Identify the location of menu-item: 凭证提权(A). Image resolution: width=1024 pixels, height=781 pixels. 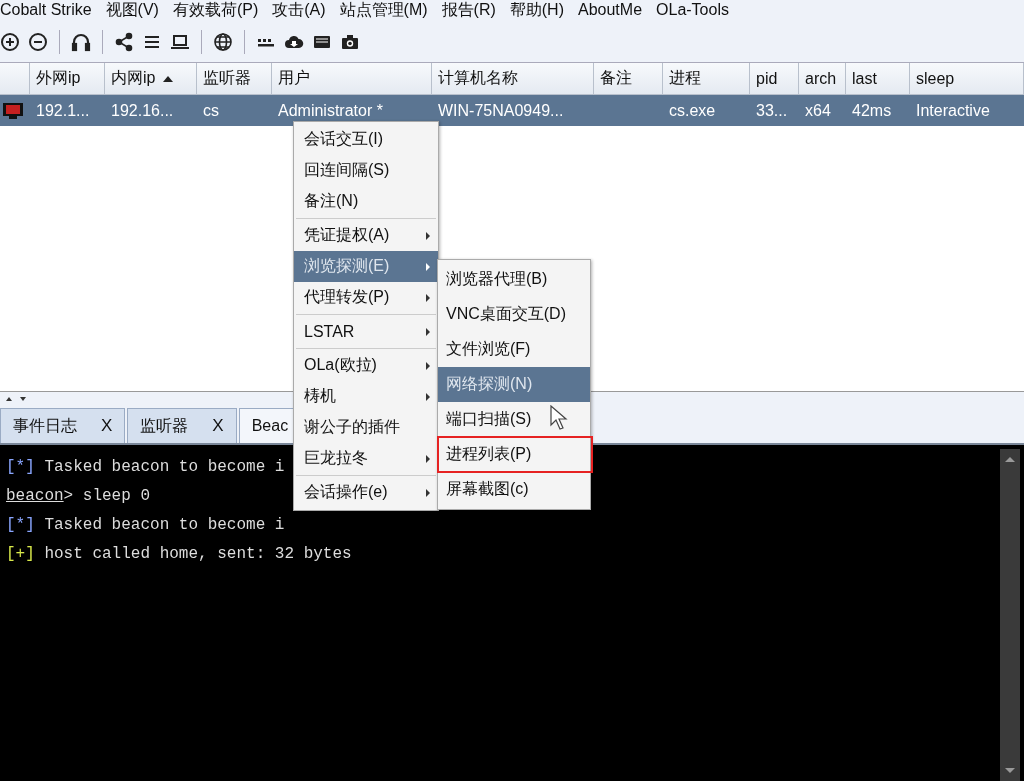
(366, 235).